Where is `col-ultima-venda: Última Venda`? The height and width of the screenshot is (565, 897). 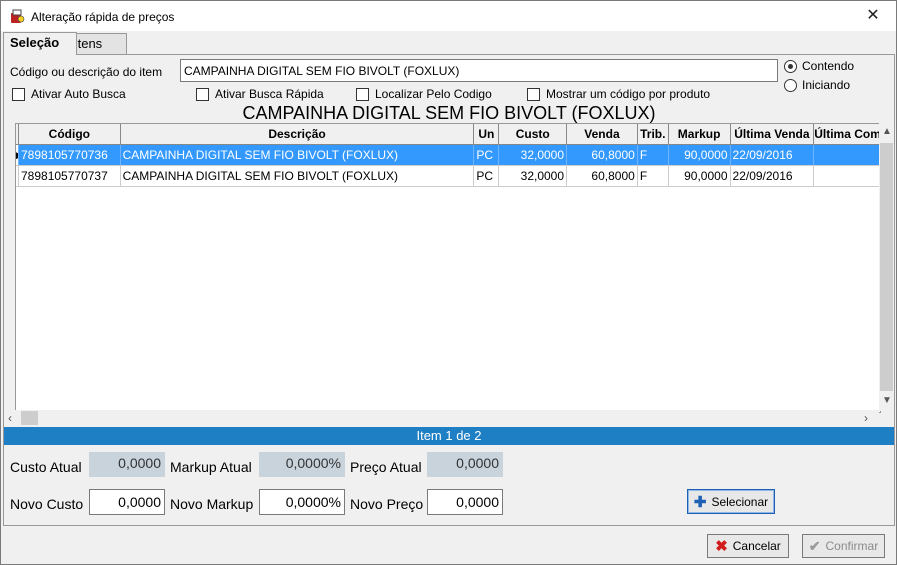
col-ultima-venda: Última Venda is located at coordinates (773, 134).